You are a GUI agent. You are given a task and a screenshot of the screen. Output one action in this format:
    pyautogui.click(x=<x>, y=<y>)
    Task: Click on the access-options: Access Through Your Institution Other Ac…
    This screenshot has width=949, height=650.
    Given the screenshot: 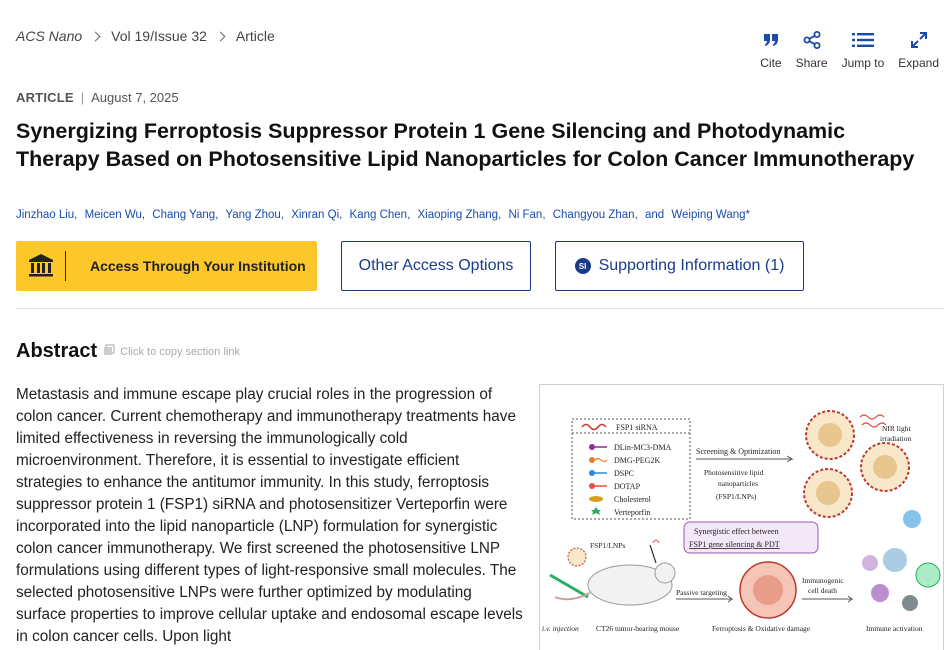 What is the action you would take?
    pyautogui.click(x=410, y=266)
    